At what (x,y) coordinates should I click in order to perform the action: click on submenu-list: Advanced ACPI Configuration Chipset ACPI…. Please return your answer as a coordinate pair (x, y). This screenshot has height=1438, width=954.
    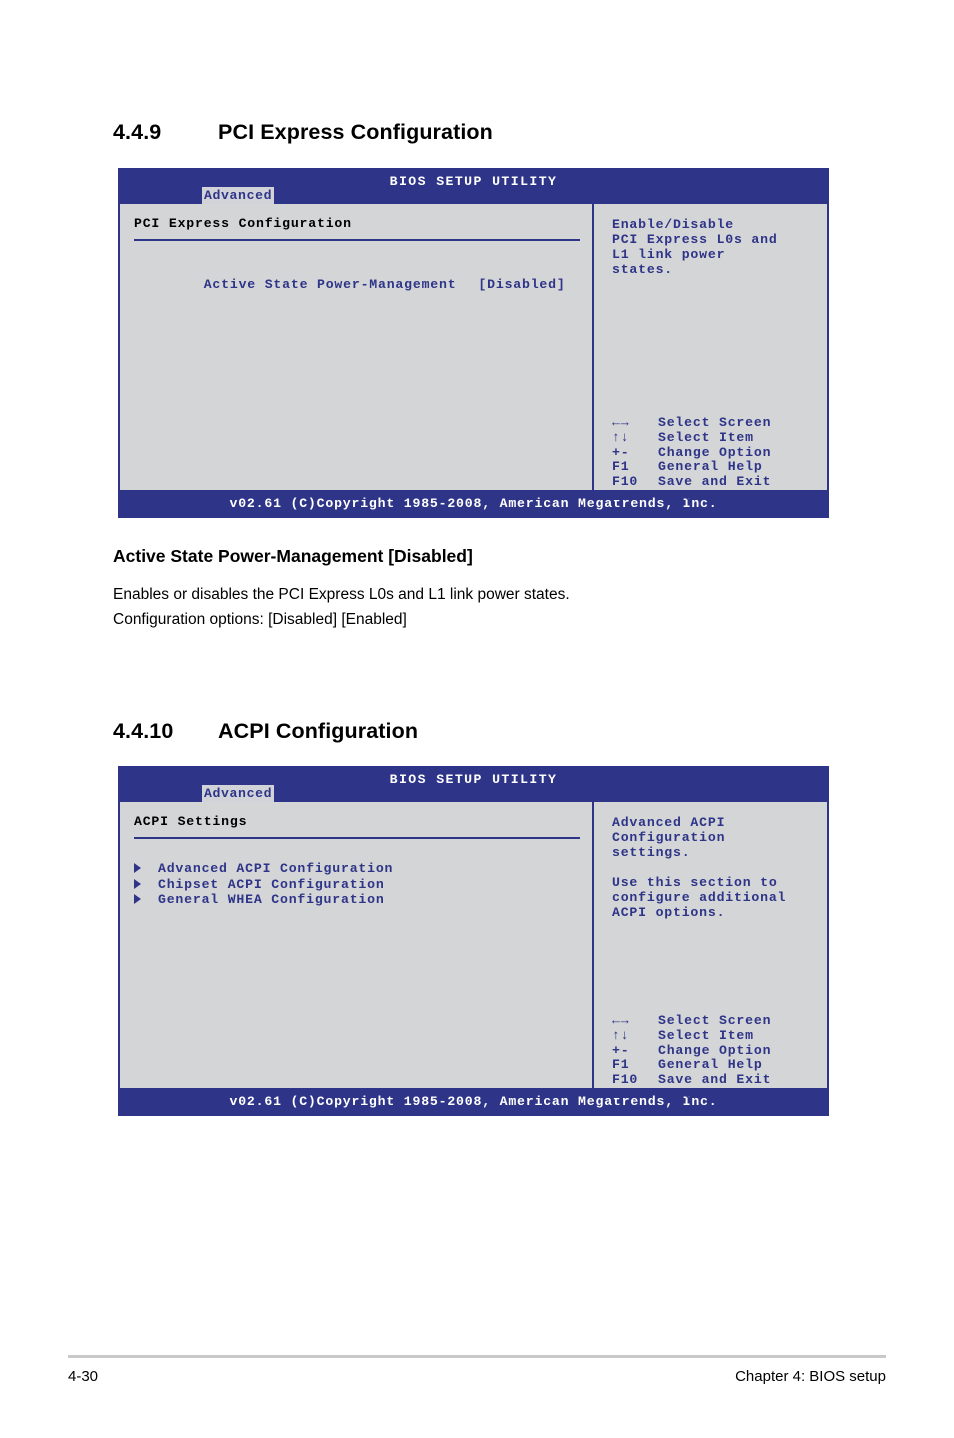
    Looking at the image, I should click on (363, 884).